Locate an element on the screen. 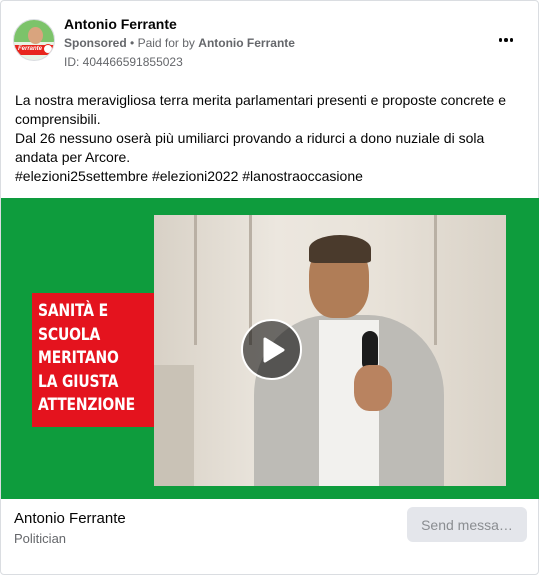 The width and height of the screenshot is (539, 580). banner-line: ATTENZIONE is located at coordinates (86, 405).